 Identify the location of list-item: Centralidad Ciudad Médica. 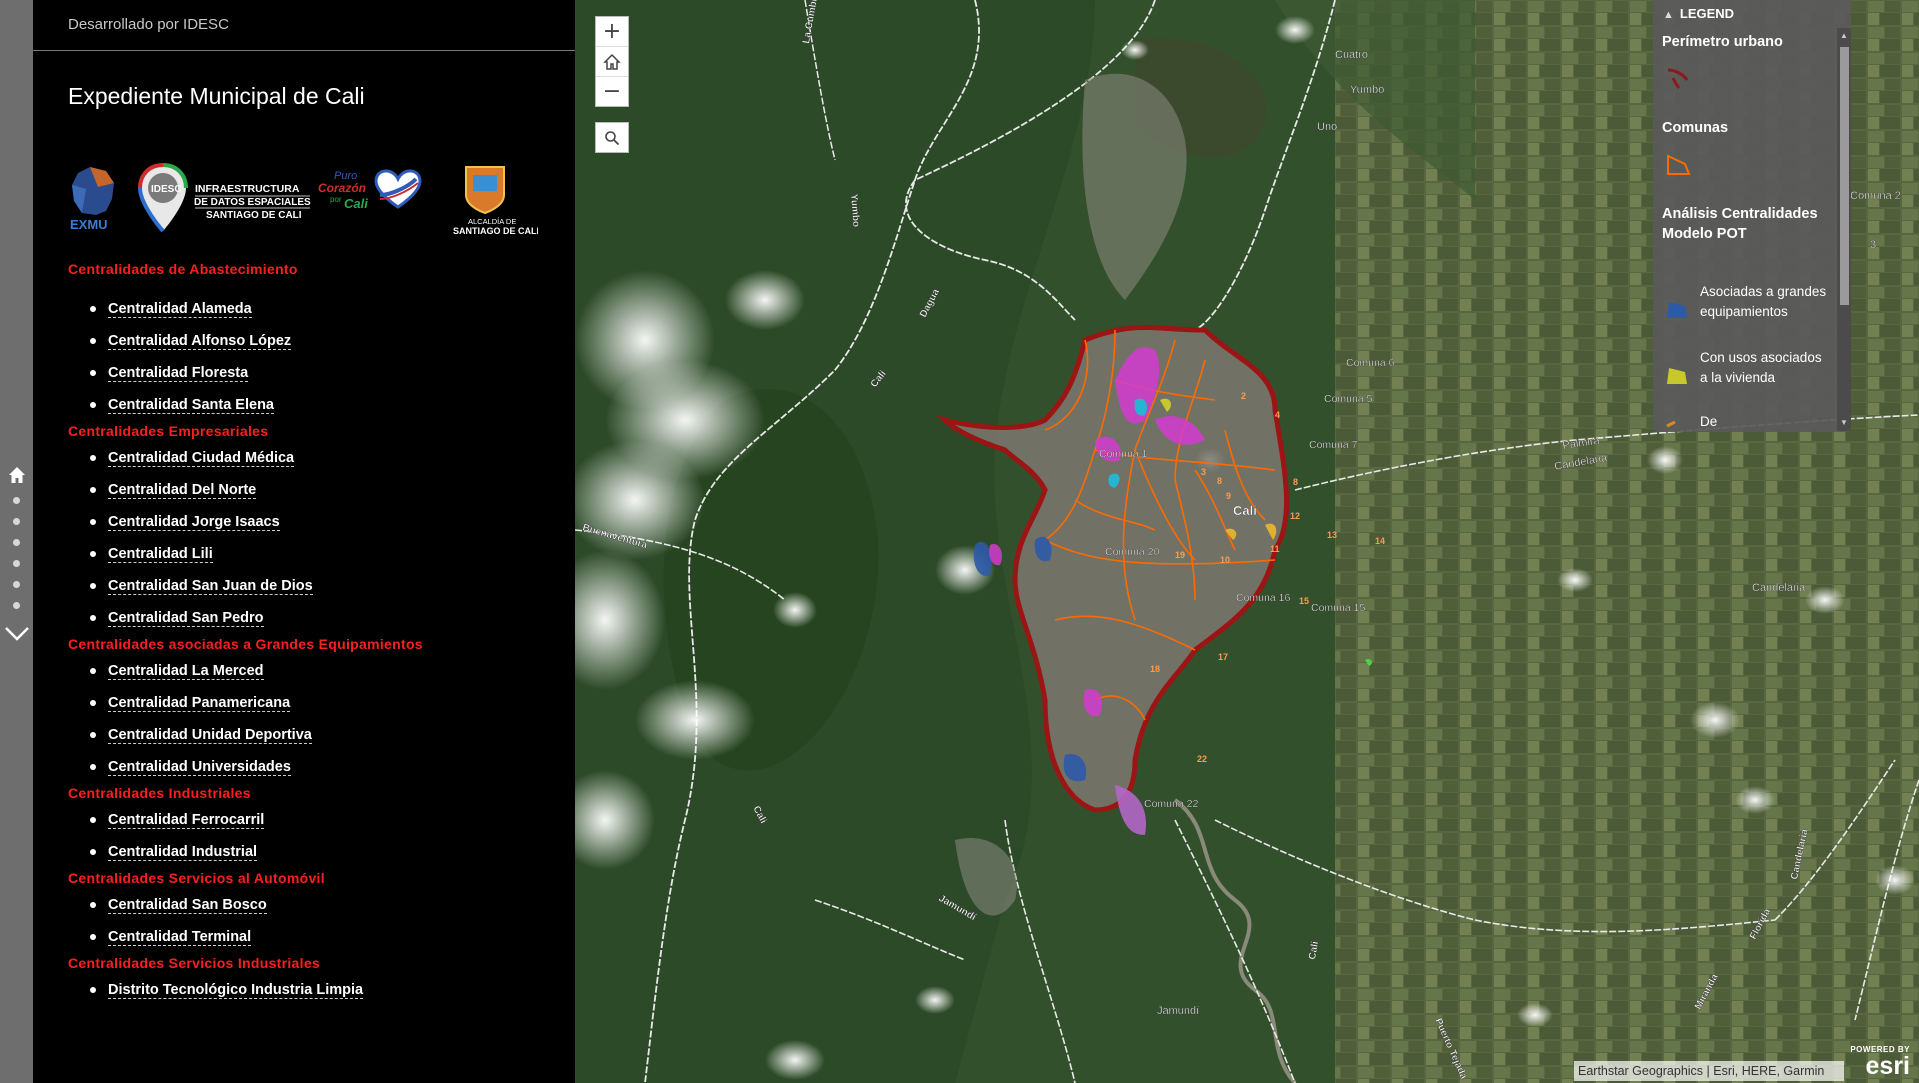
(318, 458).